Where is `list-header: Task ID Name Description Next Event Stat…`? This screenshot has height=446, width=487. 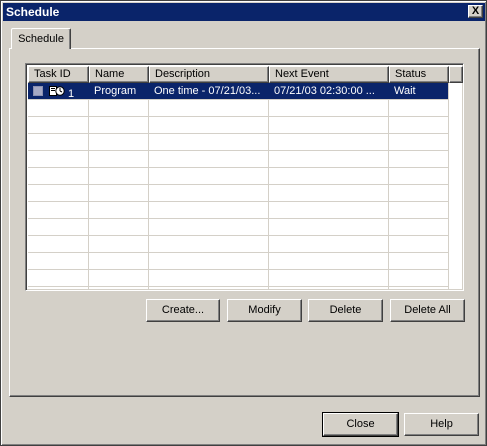 list-header: Task ID Name Description Next Event Stat… is located at coordinates (245, 74).